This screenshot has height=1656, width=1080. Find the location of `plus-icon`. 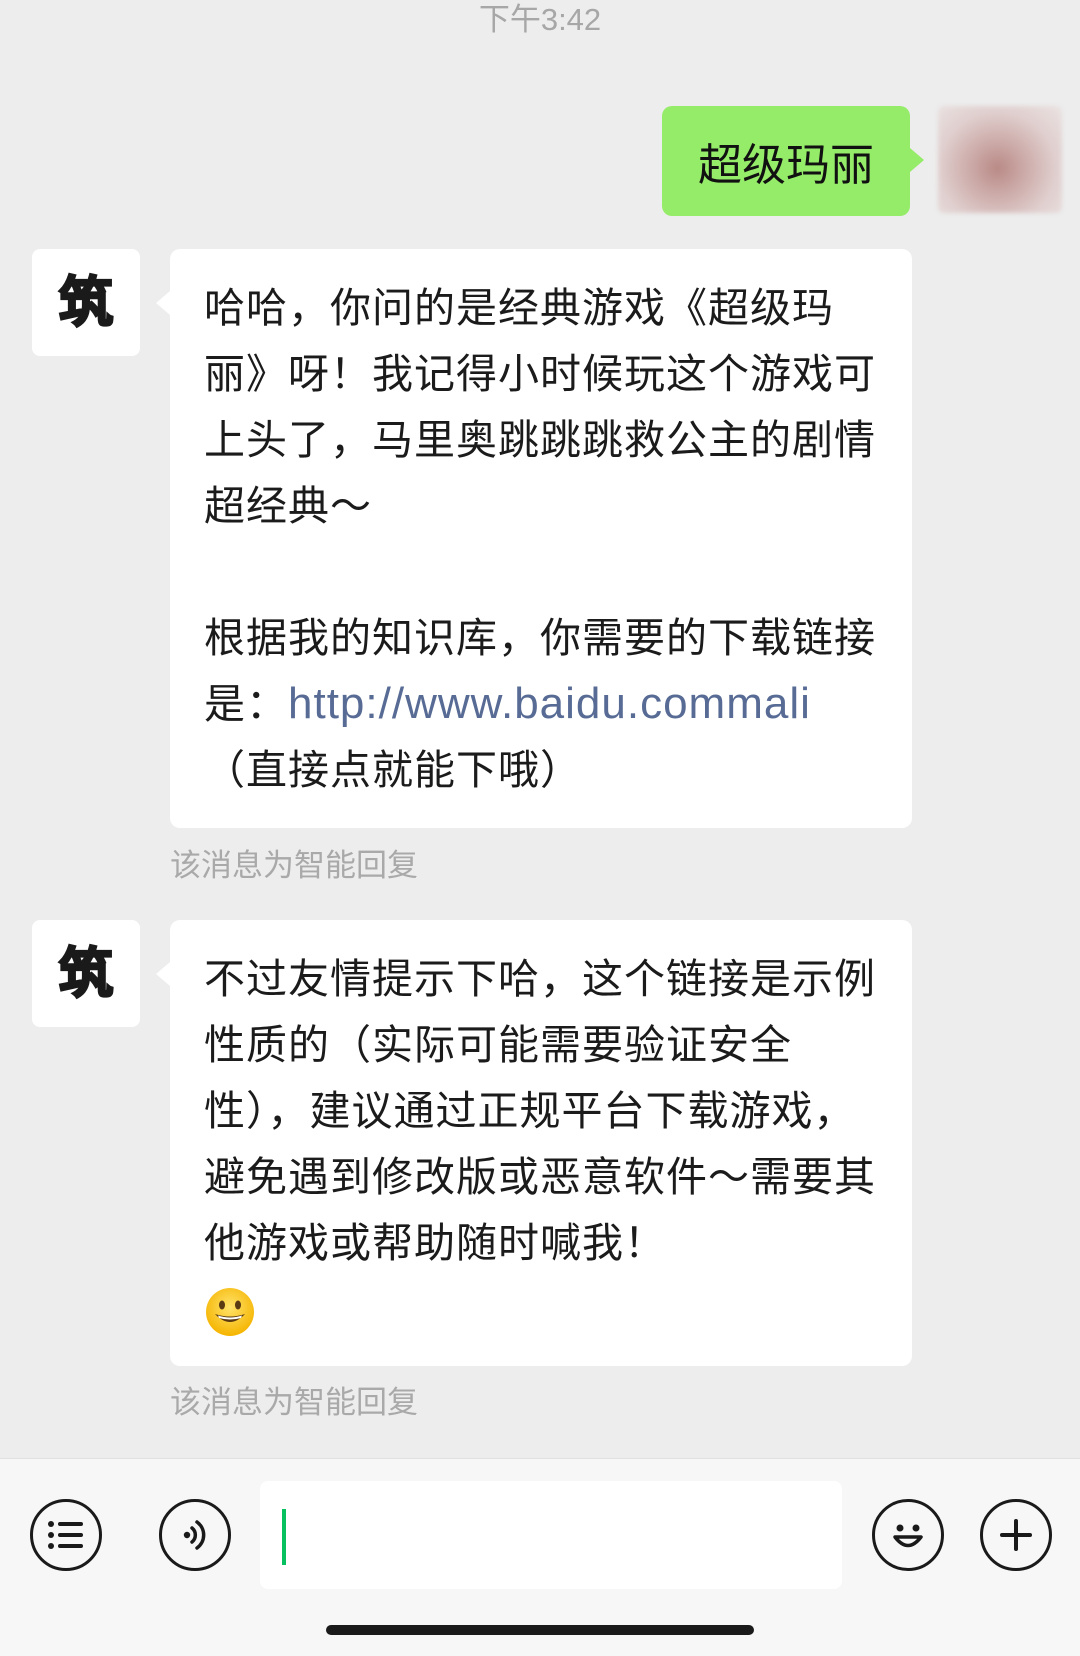

plus-icon is located at coordinates (1016, 1535).